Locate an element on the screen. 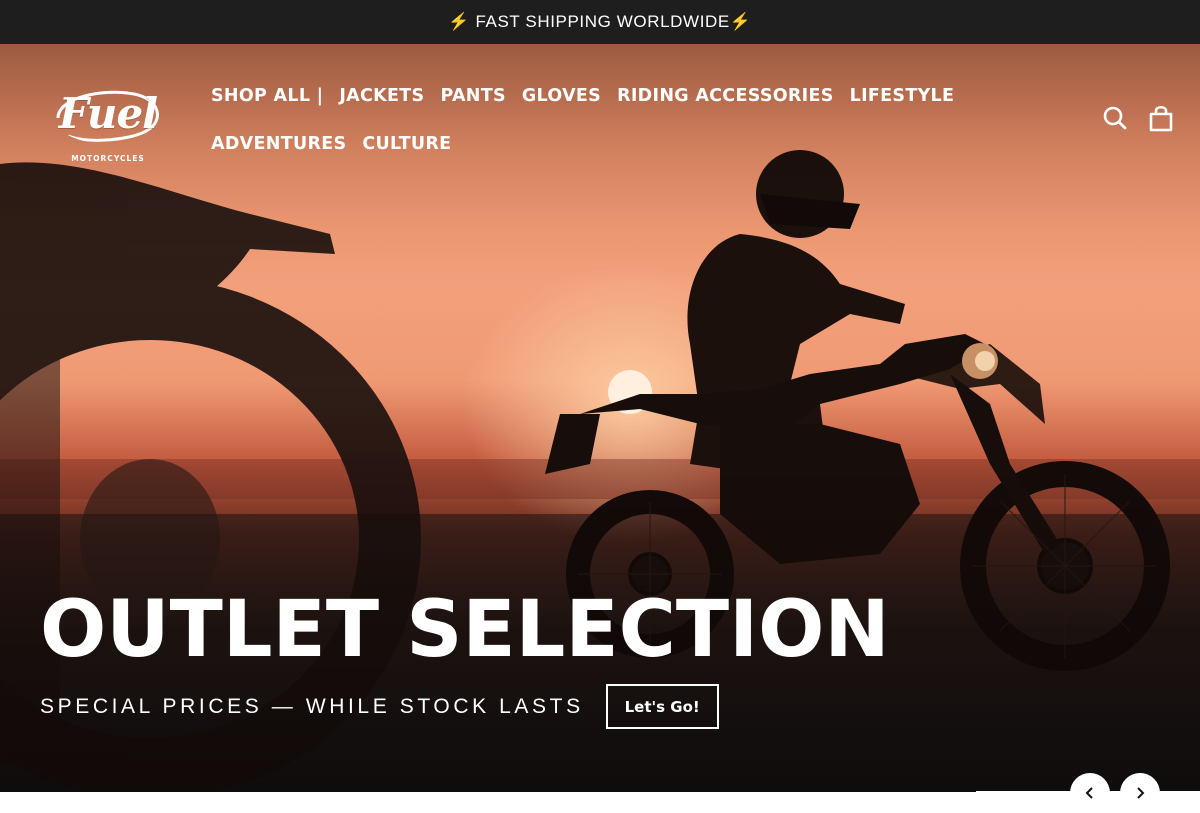  lets-go-button: Let's Go! is located at coordinates (662, 706).